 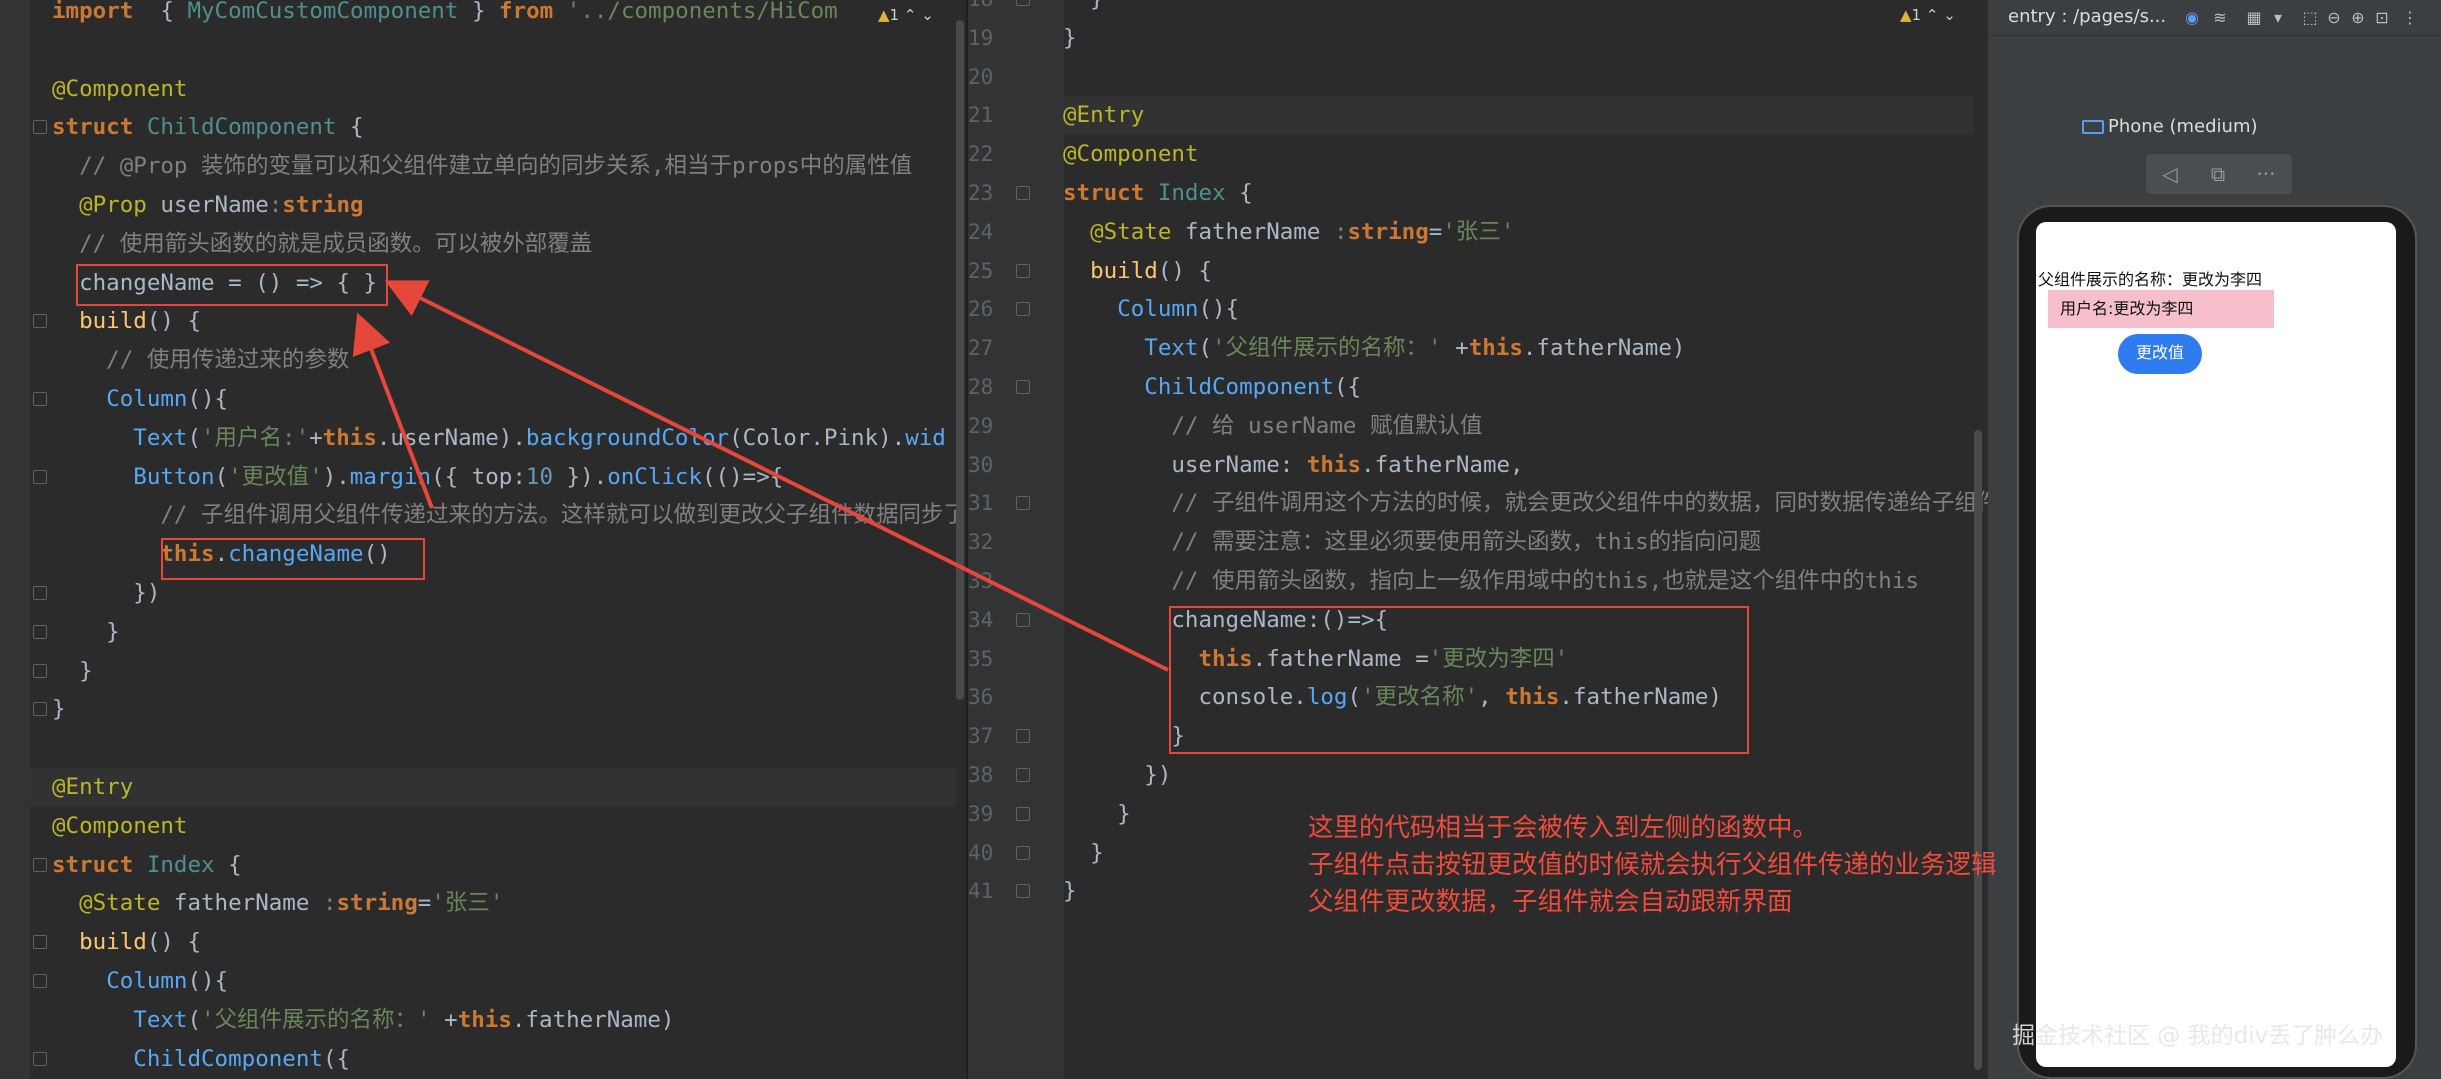 I want to click on crop-icon: ⬚, so click(x=2310, y=18).